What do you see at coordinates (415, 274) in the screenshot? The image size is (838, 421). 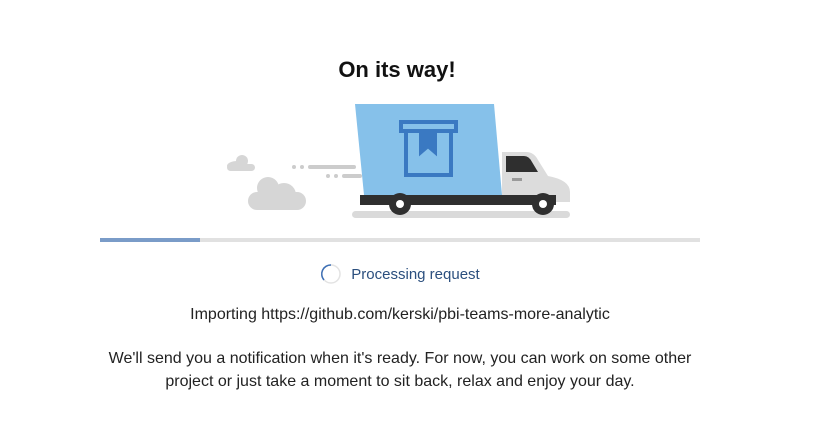 I see `status-text: Processing request` at bounding box center [415, 274].